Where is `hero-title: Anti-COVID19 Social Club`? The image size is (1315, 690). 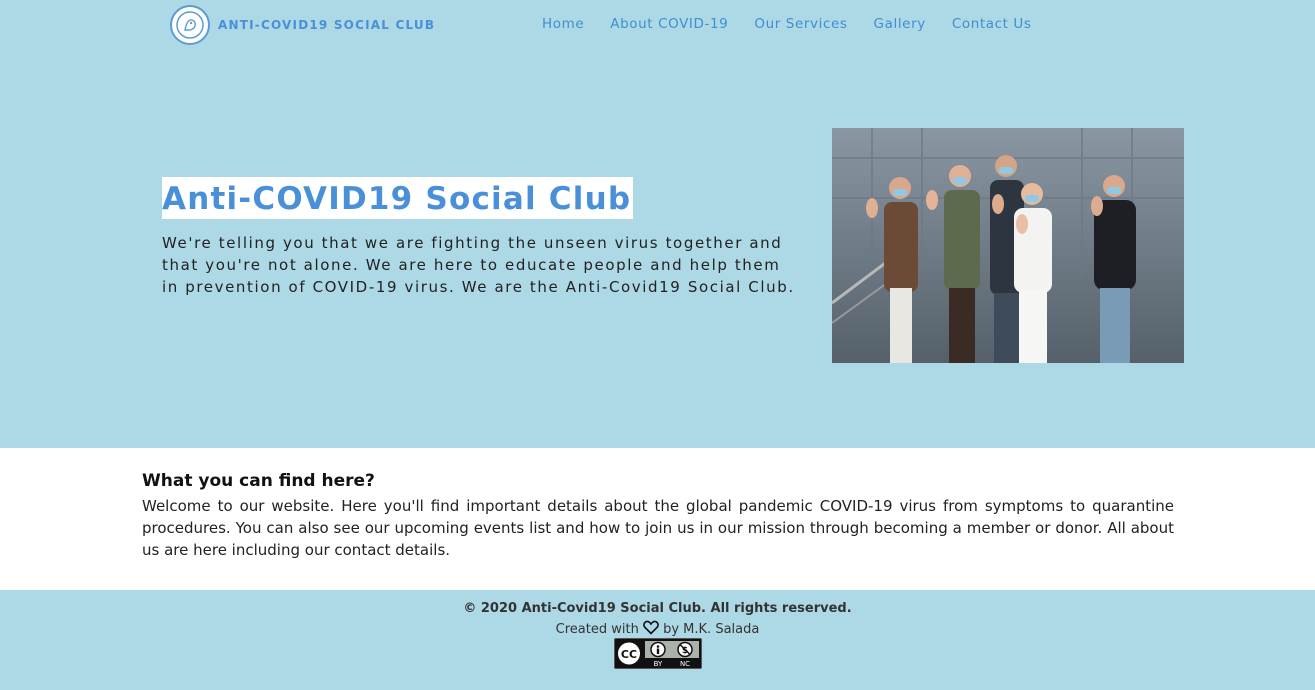
hero-title: Anti-COVID19 Social Club is located at coordinates (397, 199).